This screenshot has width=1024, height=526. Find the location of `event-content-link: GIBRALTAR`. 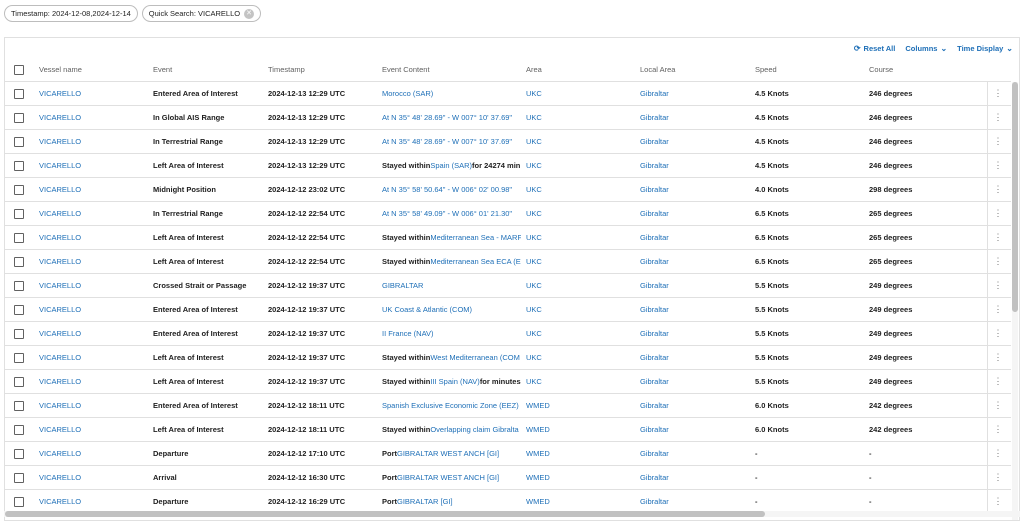

event-content-link: GIBRALTAR is located at coordinates (402, 285).